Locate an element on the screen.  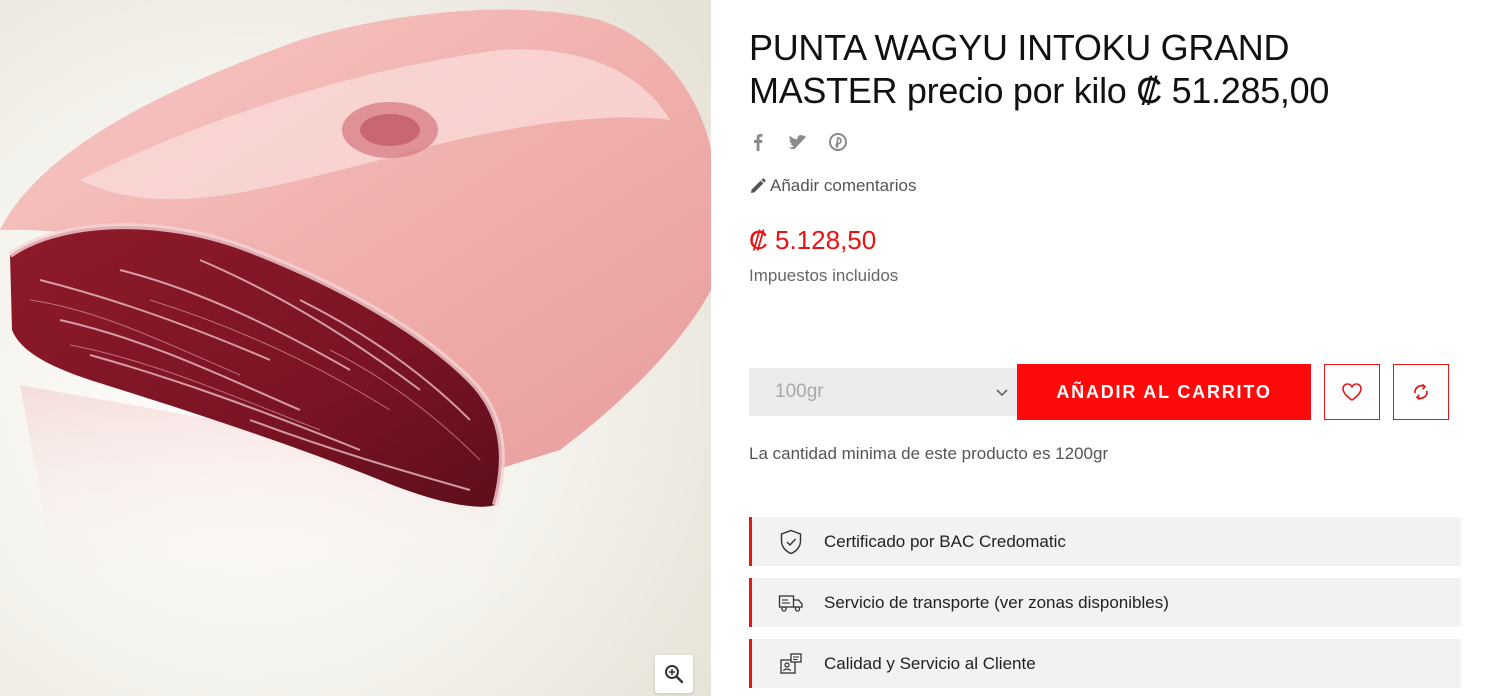
purchase-row: 100gr AÑADIR AL CARRITO is located at coordinates (1105, 392).